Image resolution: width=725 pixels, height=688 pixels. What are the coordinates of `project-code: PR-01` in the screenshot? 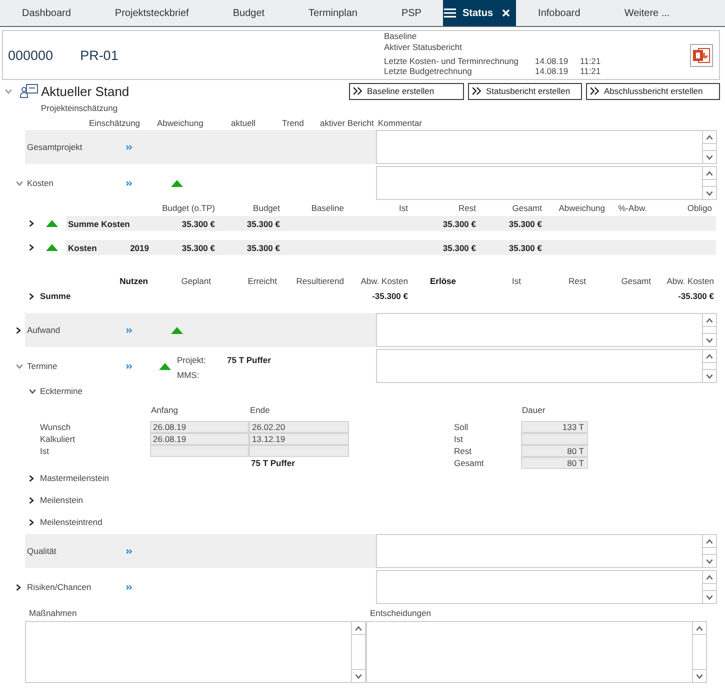 It's located at (99, 55).